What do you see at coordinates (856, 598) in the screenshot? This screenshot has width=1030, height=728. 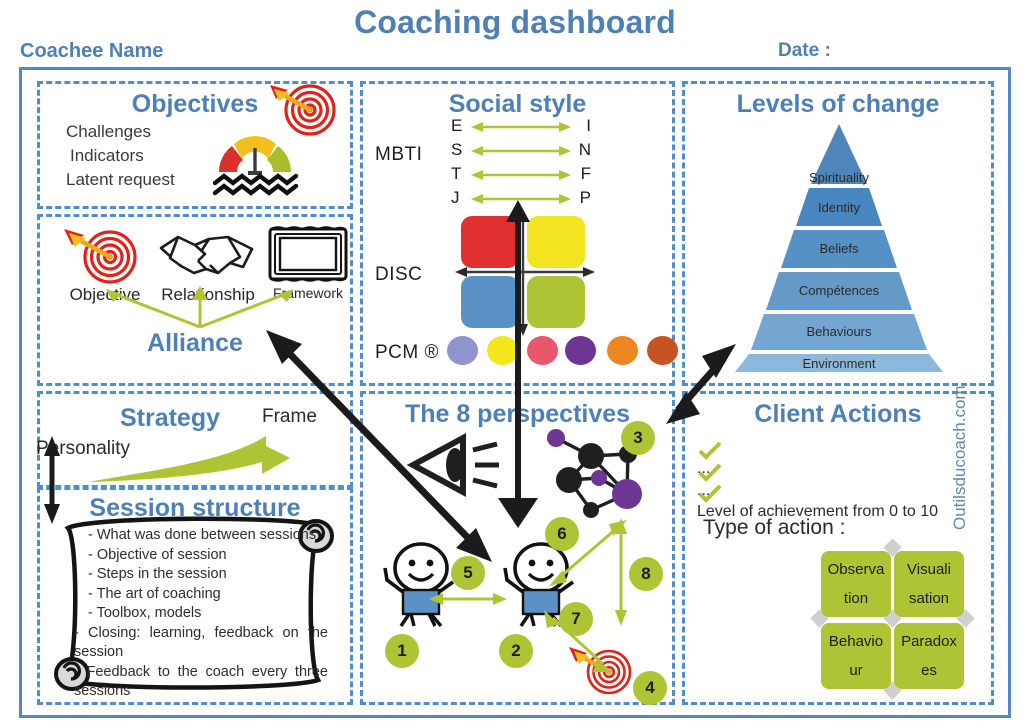 I see `action-box-label2: tion` at bounding box center [856, 598].